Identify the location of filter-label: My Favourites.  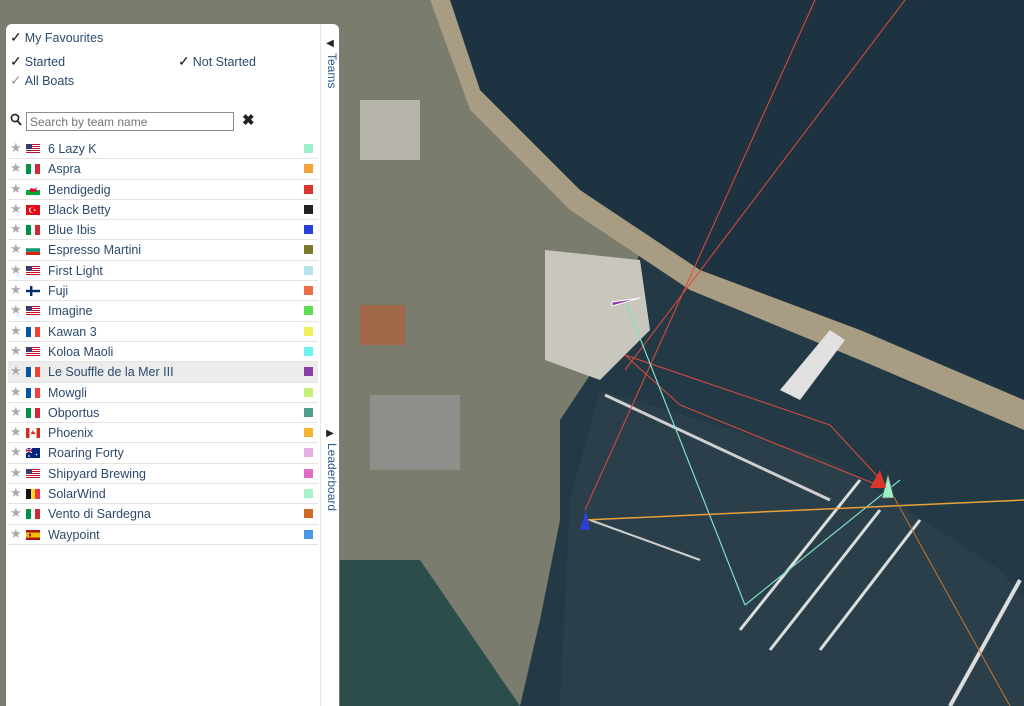
(64, 38).